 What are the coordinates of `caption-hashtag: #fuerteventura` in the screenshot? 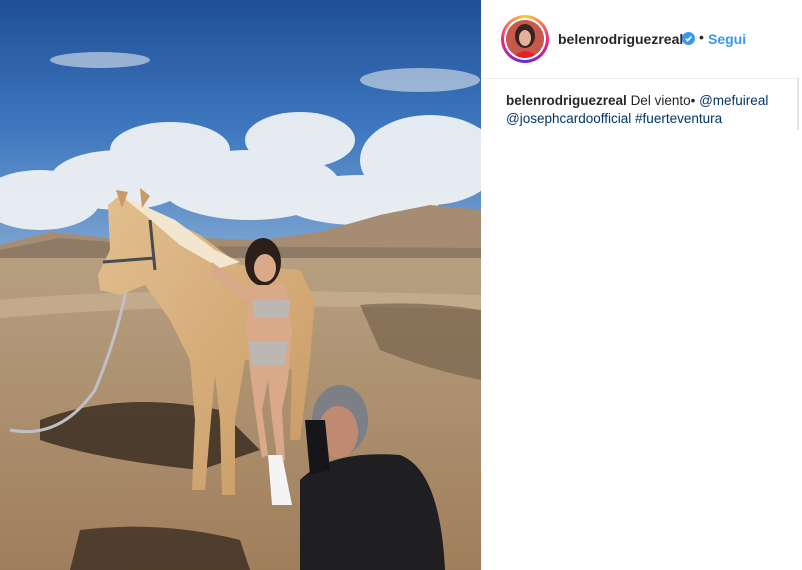 It's located at (678, 118).